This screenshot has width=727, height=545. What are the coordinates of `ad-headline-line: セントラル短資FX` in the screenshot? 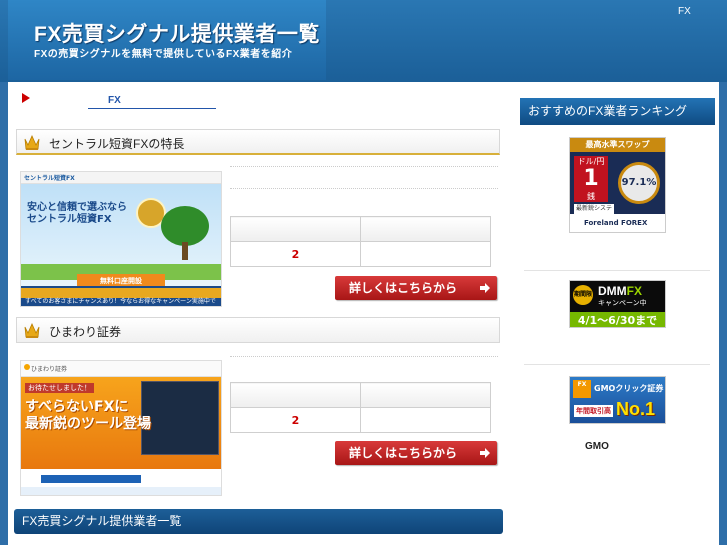 It's located at (69, 219).